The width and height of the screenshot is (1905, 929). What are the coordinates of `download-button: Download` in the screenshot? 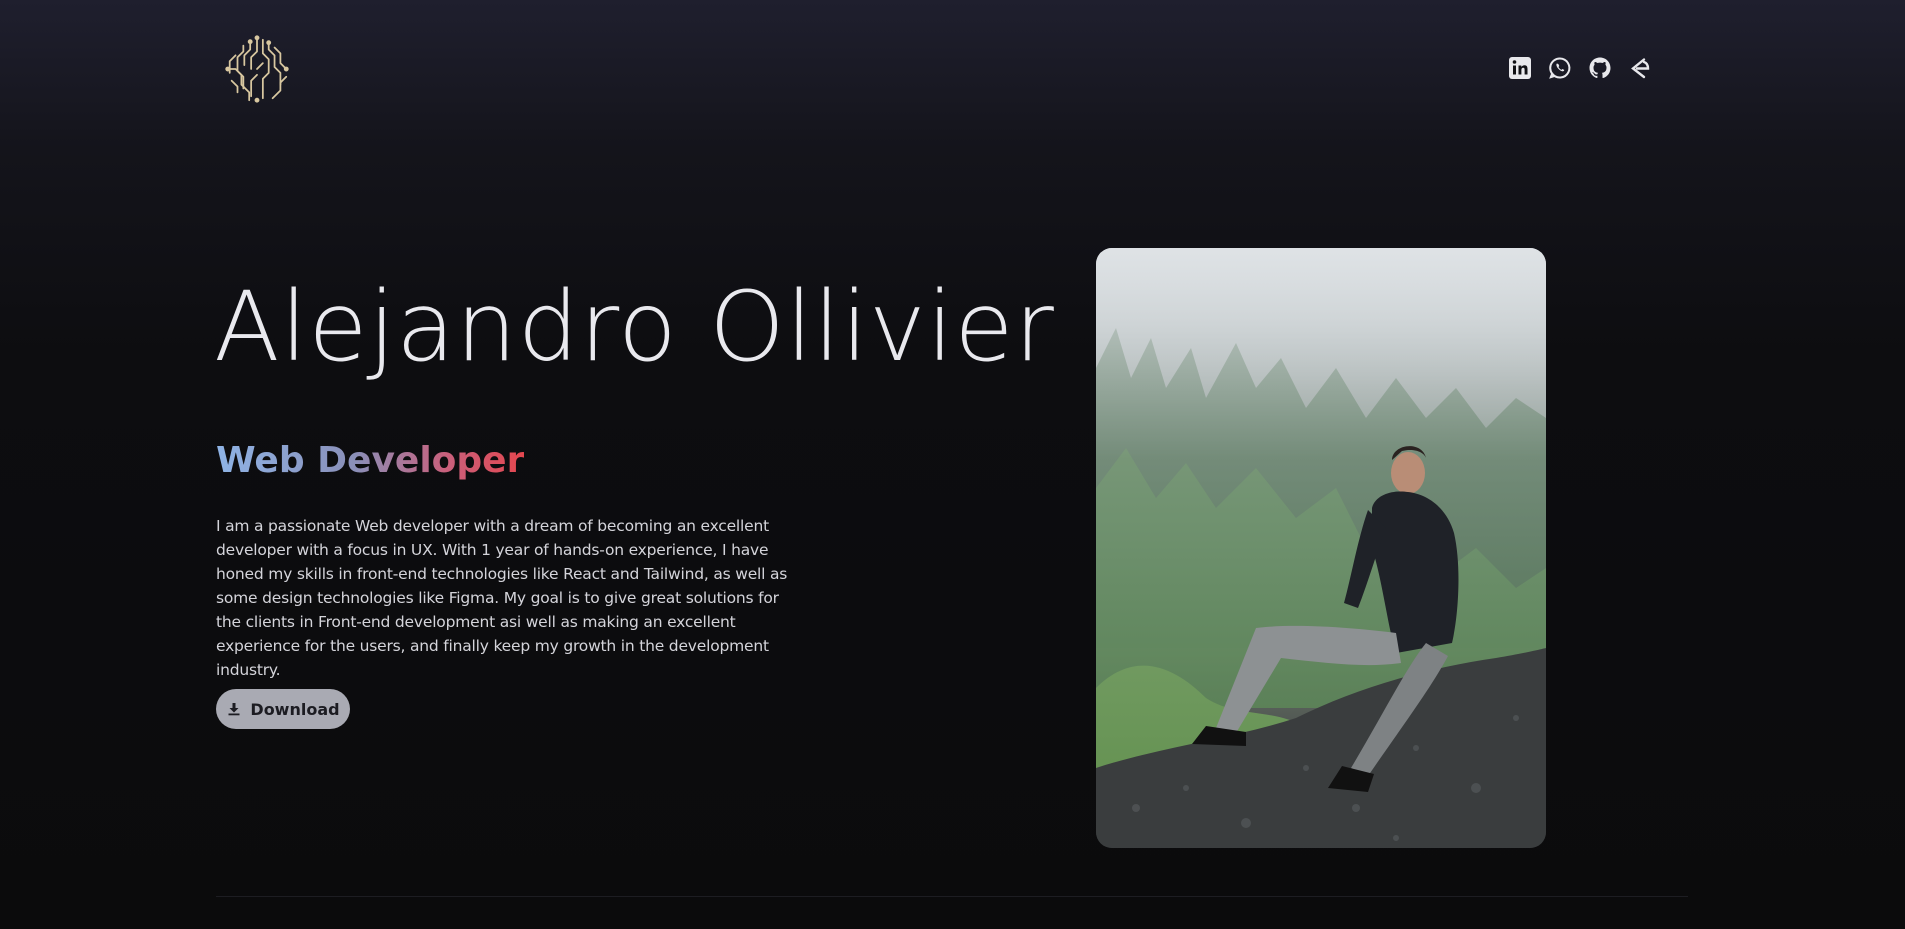 It's located at (283, 709).